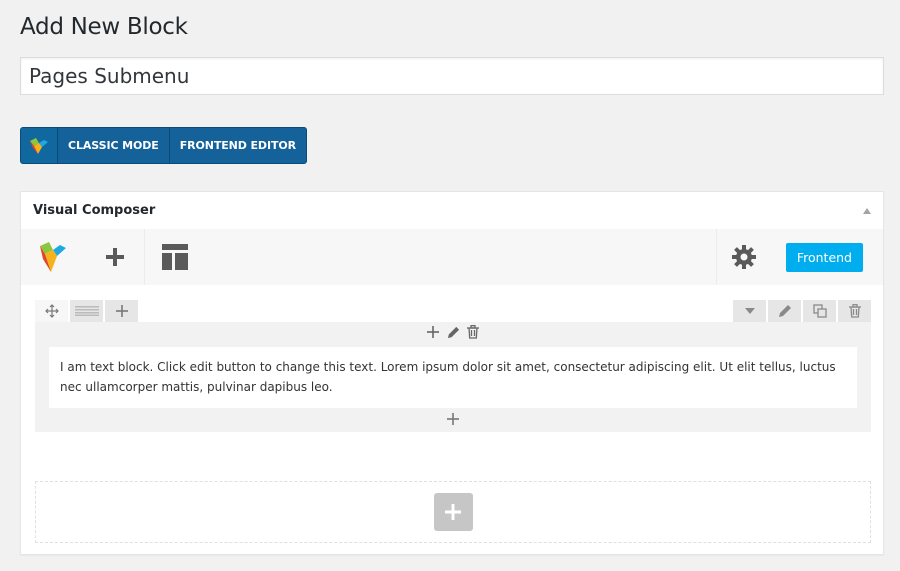 The width and height of the screenshot is (900, 571). Describe the element at coordinates (452, 257) in the screenshot. I see `composer-navbar: Frontend` at that location.